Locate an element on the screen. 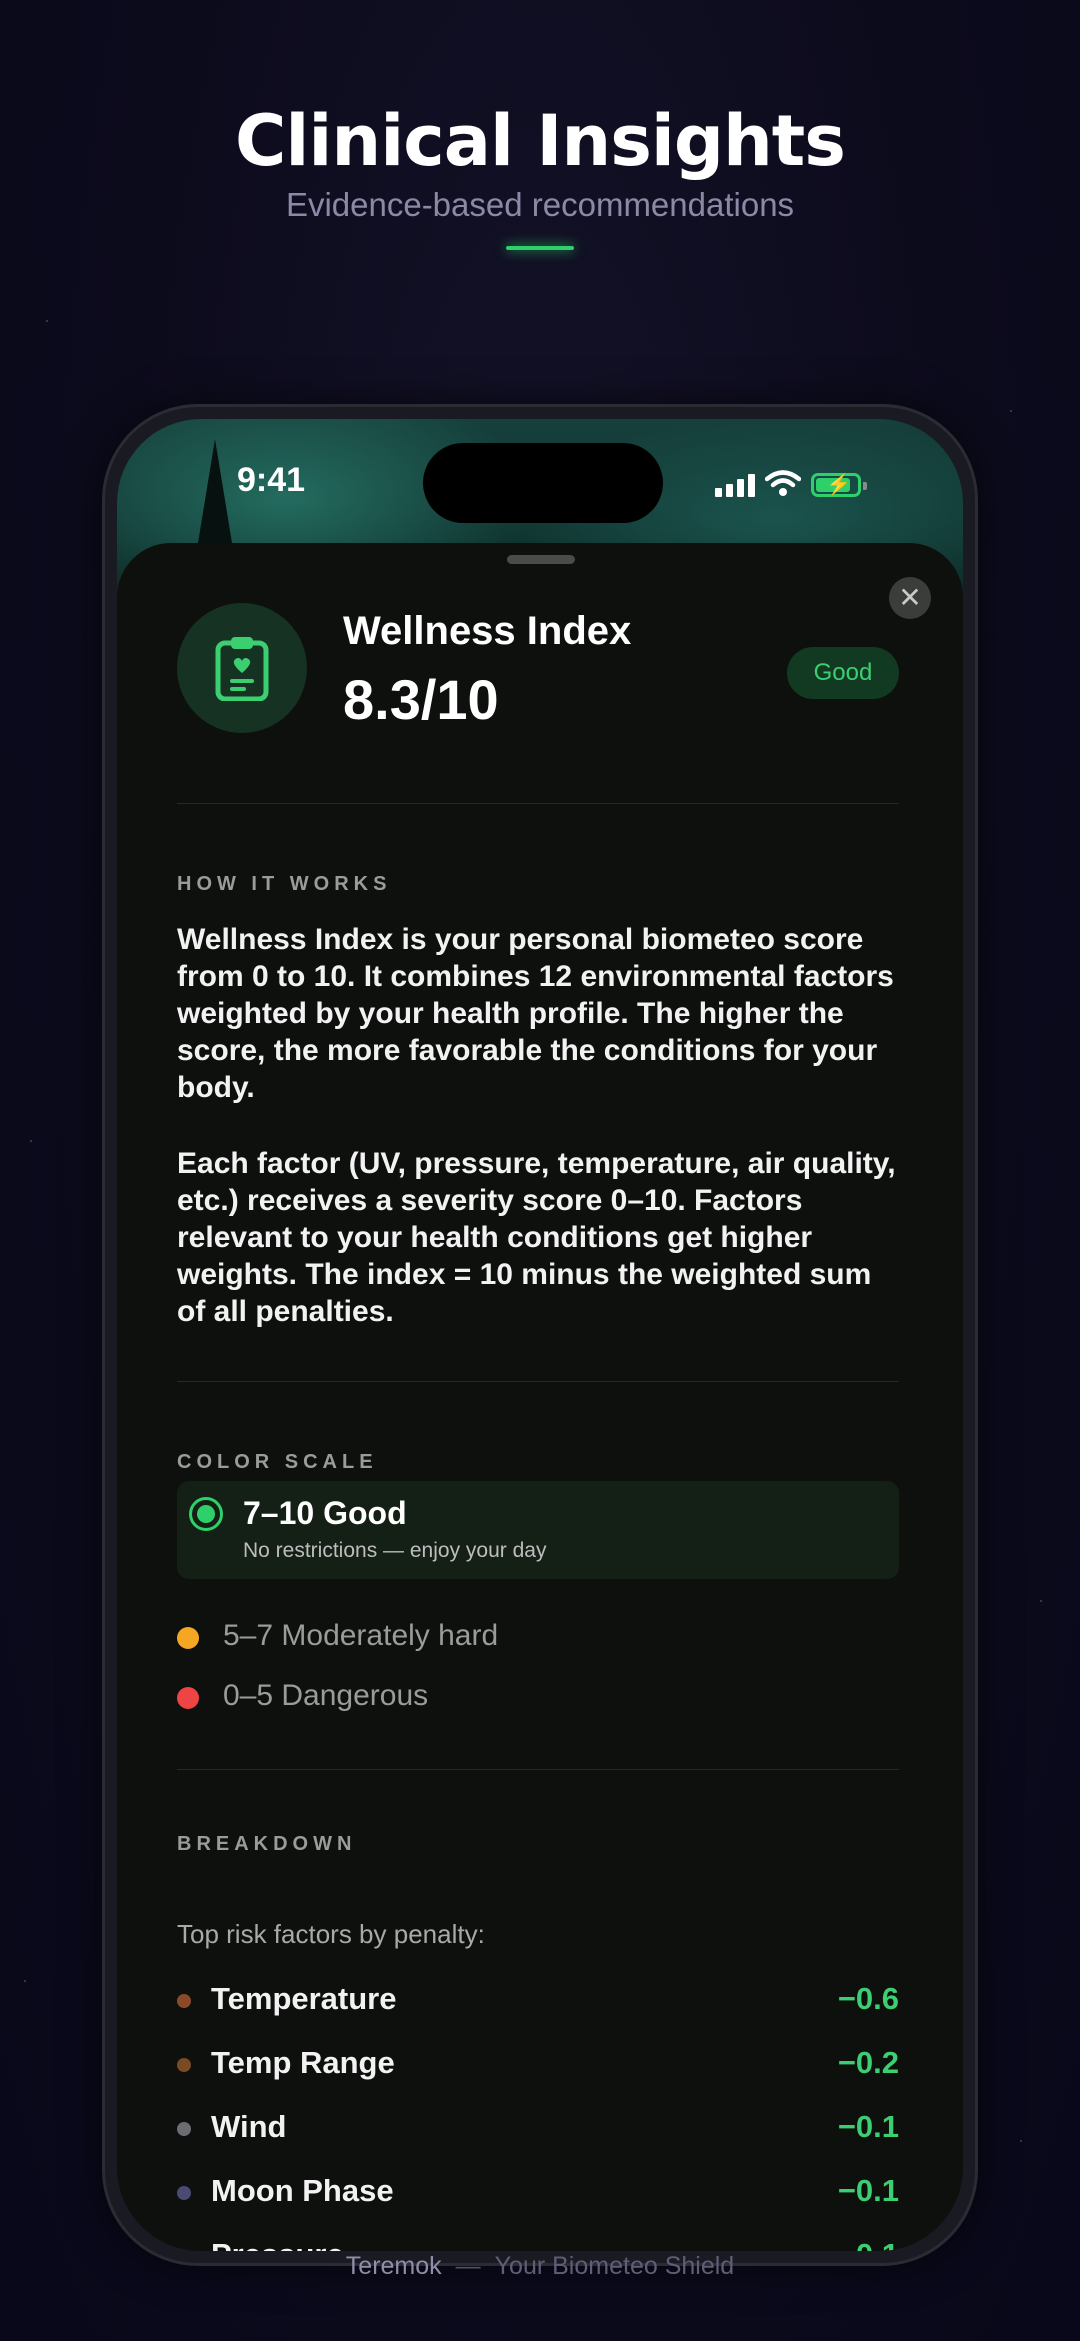 This screenshot has width=1080, height=2341. close-button: ✕ is located at coordinates (910, 598).